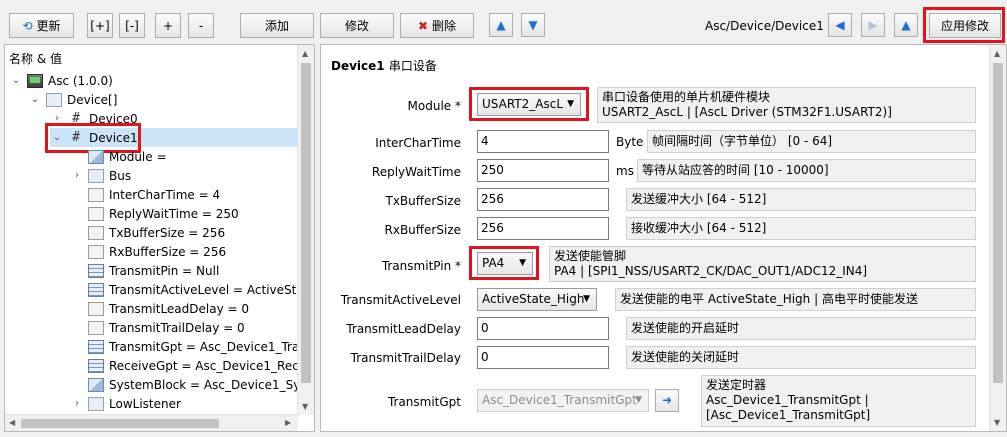  What do you see at coordinates (873, 25) in the screenshot?
I see `forward-button: ▶` at bounding box center [873, 25].